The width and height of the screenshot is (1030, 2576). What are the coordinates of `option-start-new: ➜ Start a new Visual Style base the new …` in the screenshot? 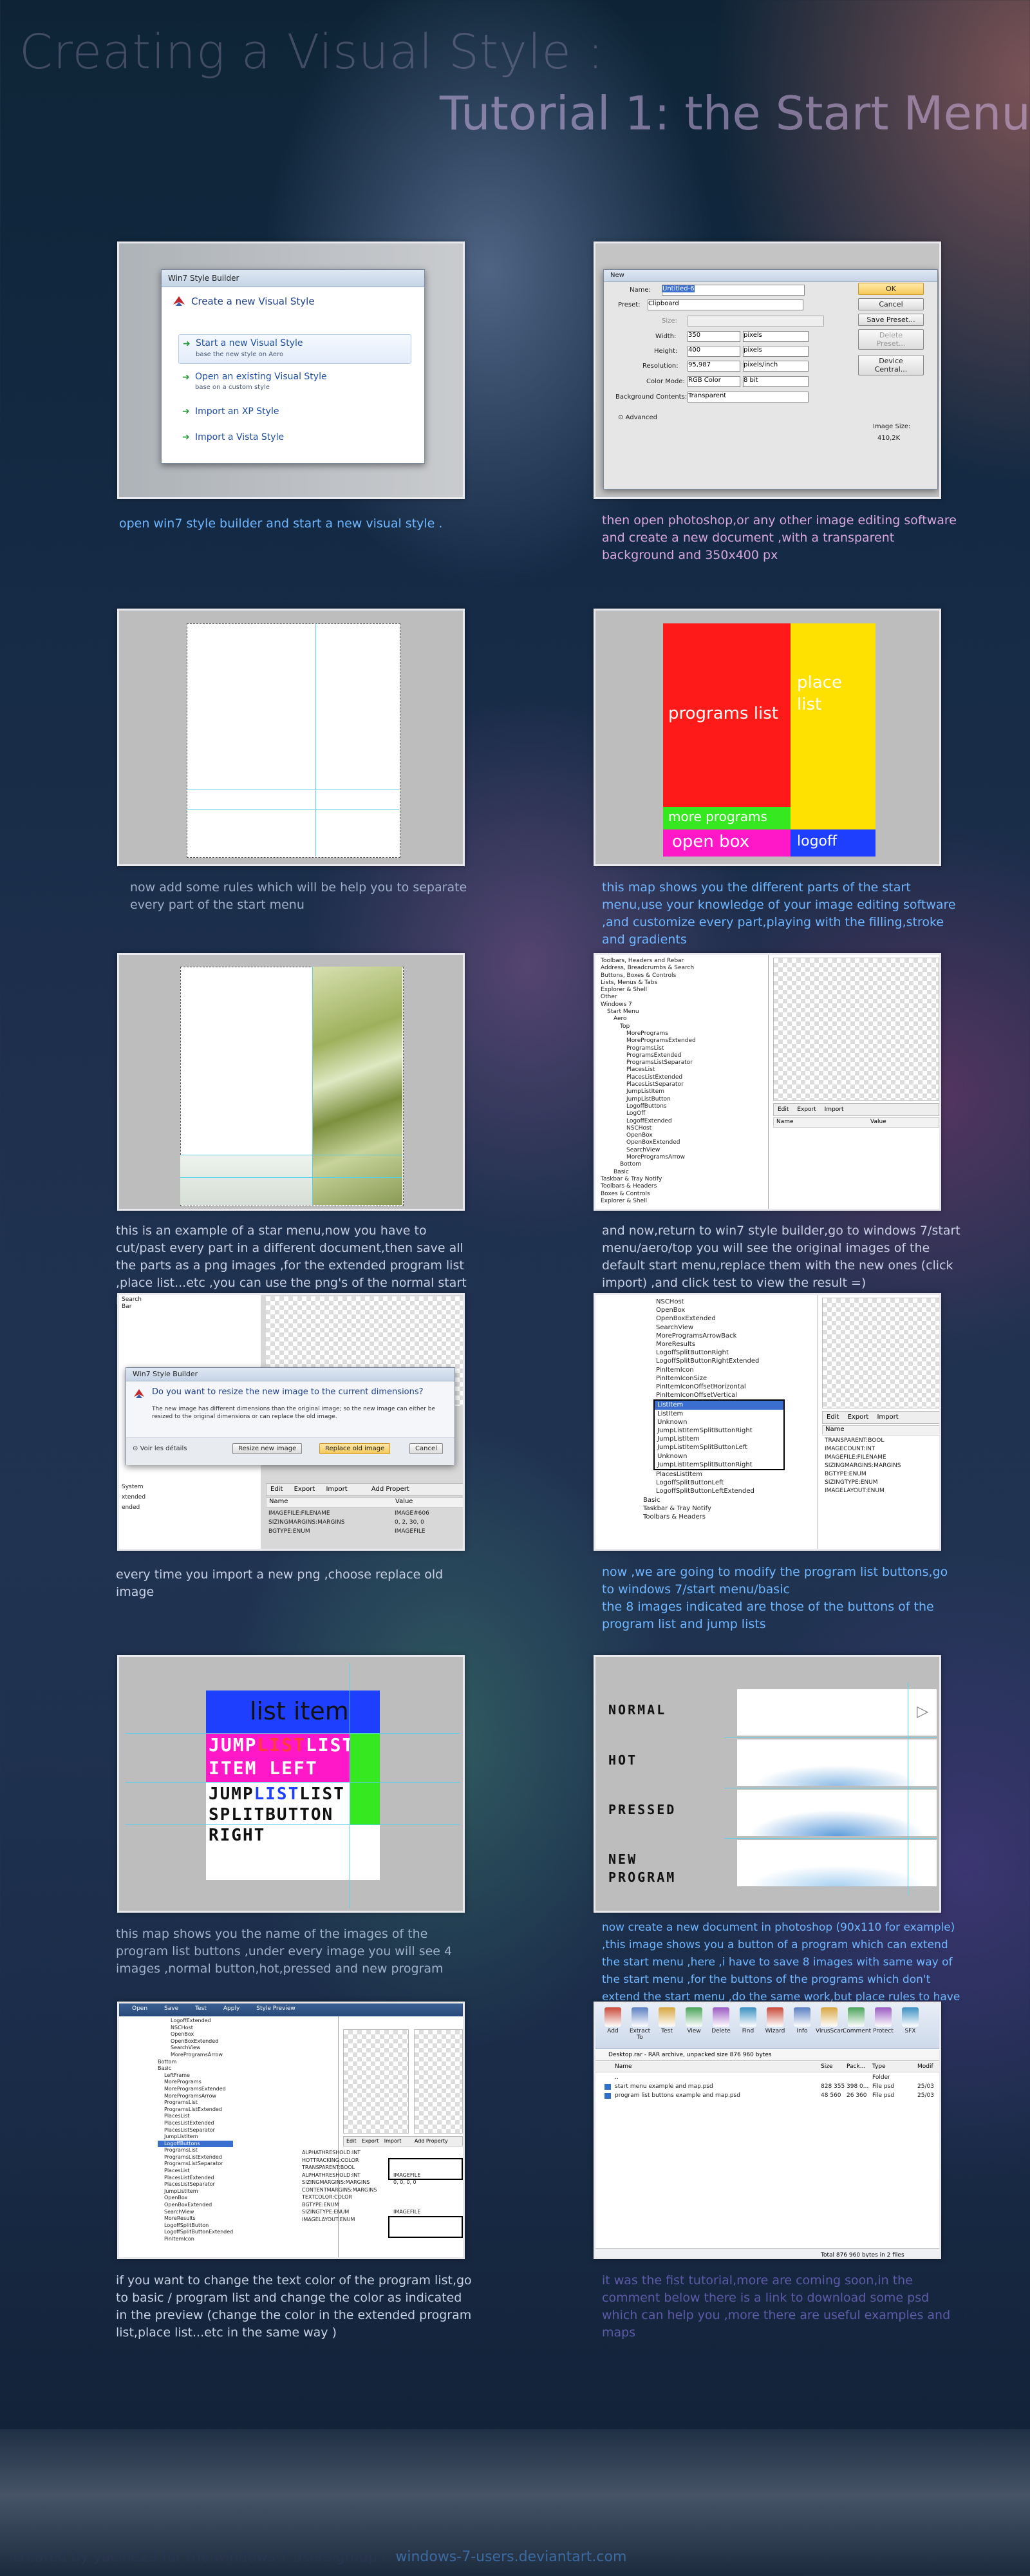 It's located at (295, 349).